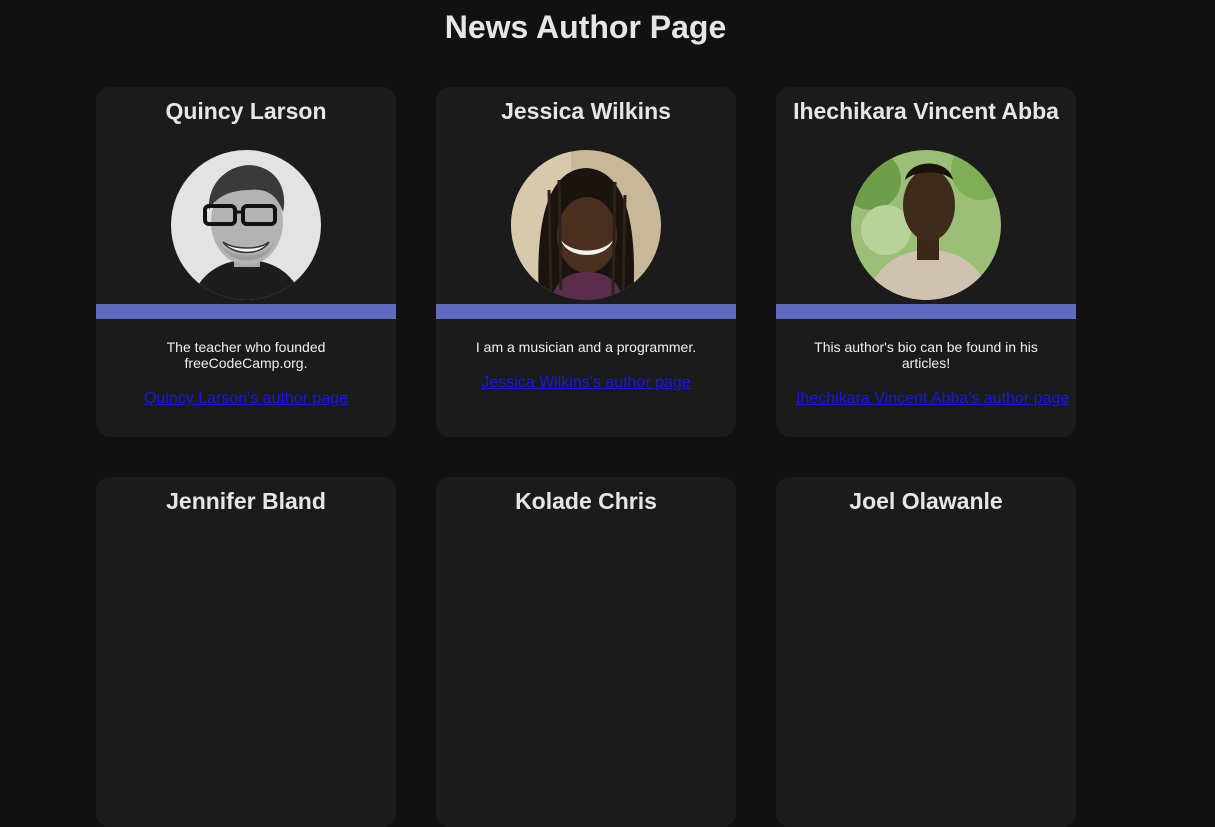 The image size is (1215, 827). Describe the element at coordinates (585, 27) in the screenshot. I see `page-title: News Author Page` at that location.